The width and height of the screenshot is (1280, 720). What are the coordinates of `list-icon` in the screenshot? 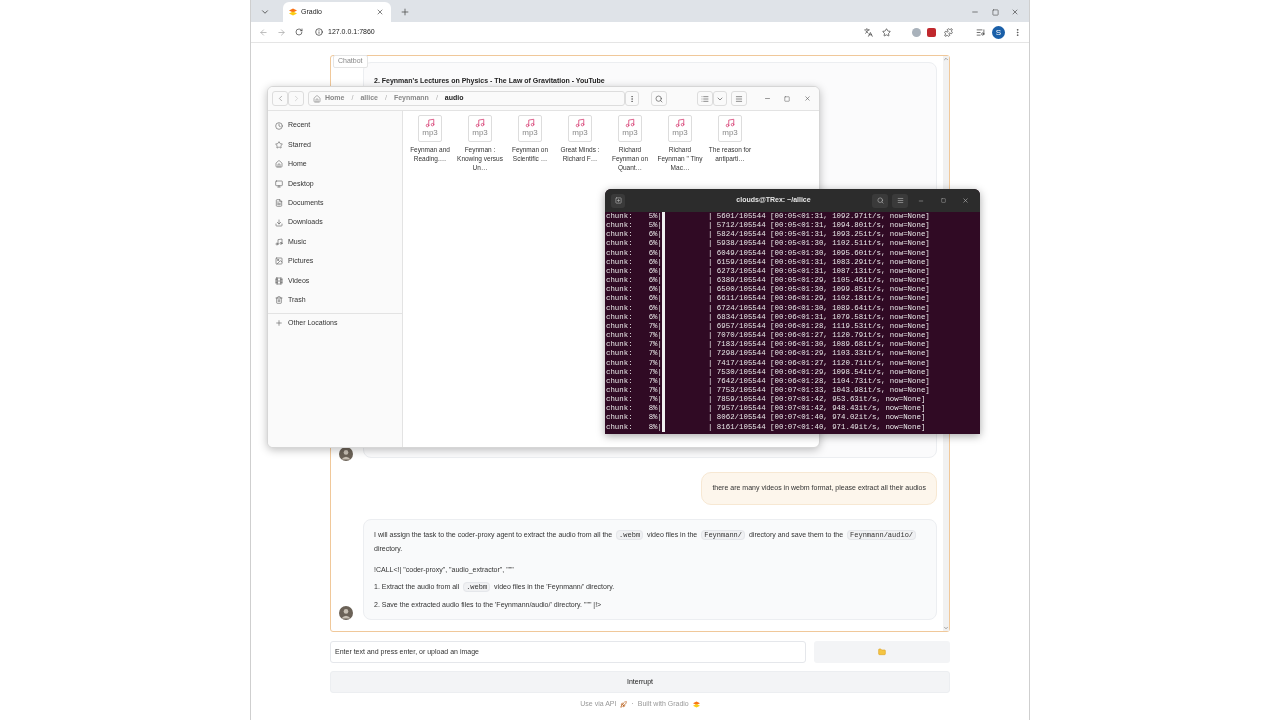 It's located at (705, 98).